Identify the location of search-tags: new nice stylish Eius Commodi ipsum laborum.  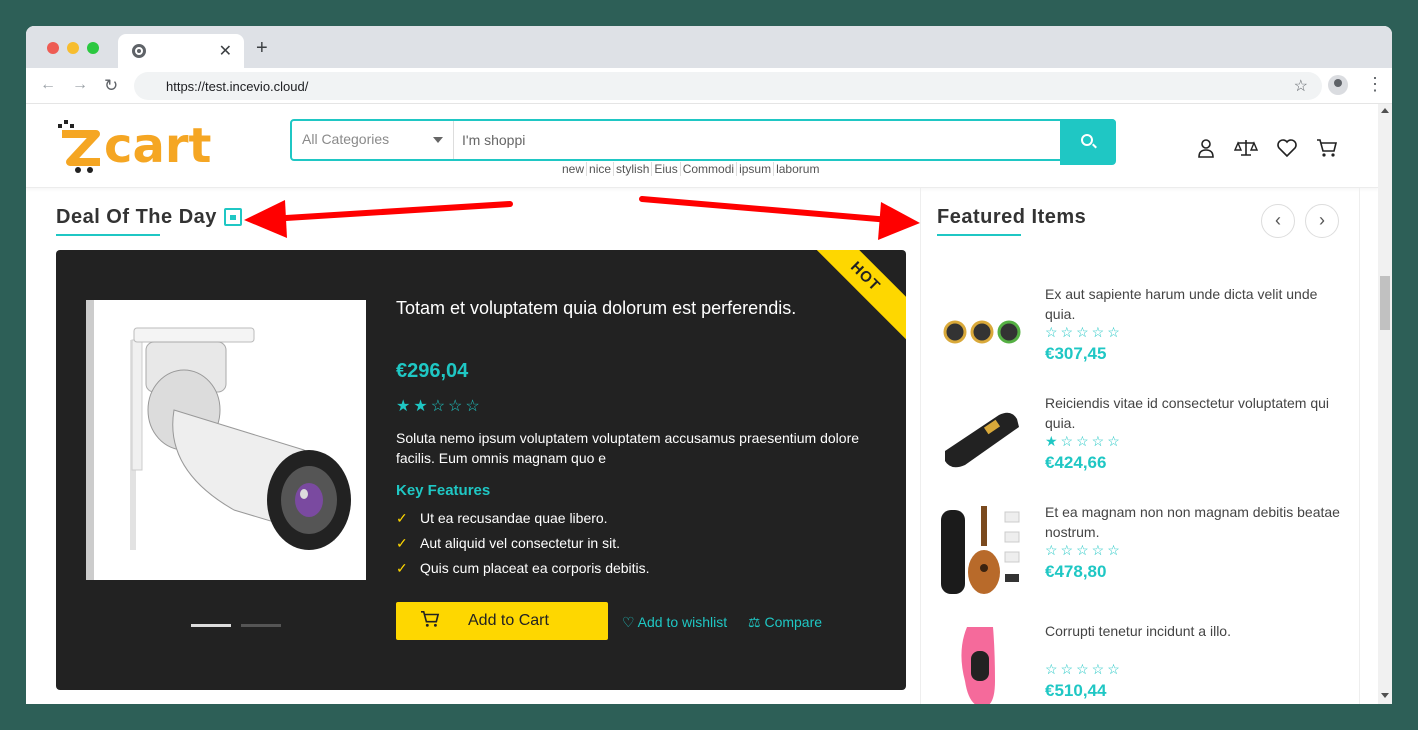
(690, 169).